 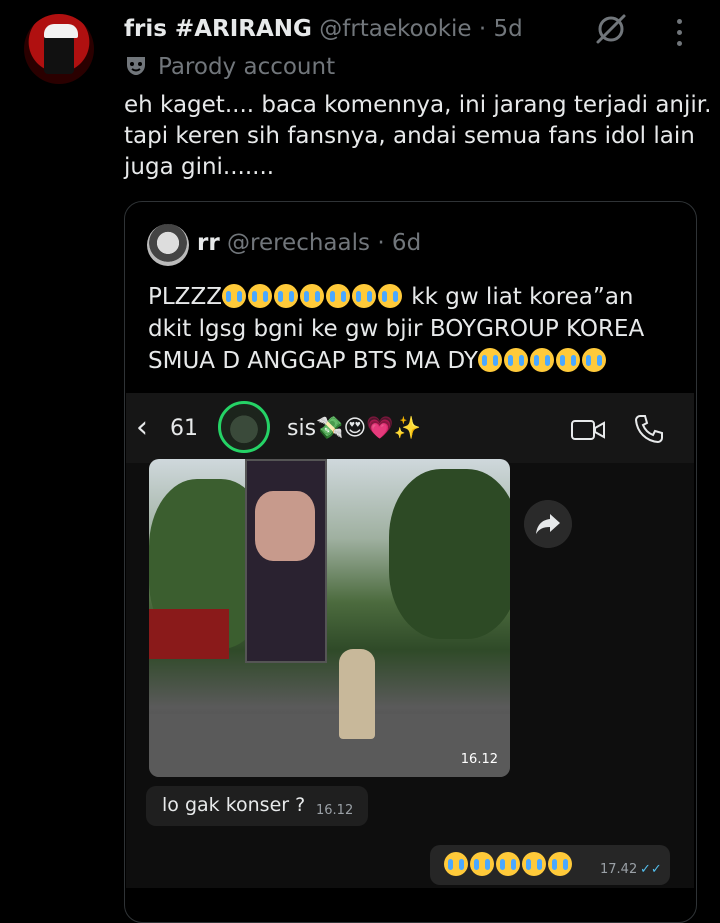 I want to click on forward-icon, so click(x=548, y=524).